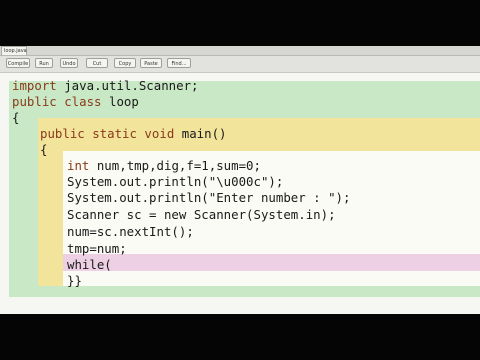 The height and width of the screenshot is (360, 480). I want to click on code-line: tmp=num;, so click(97, 249).